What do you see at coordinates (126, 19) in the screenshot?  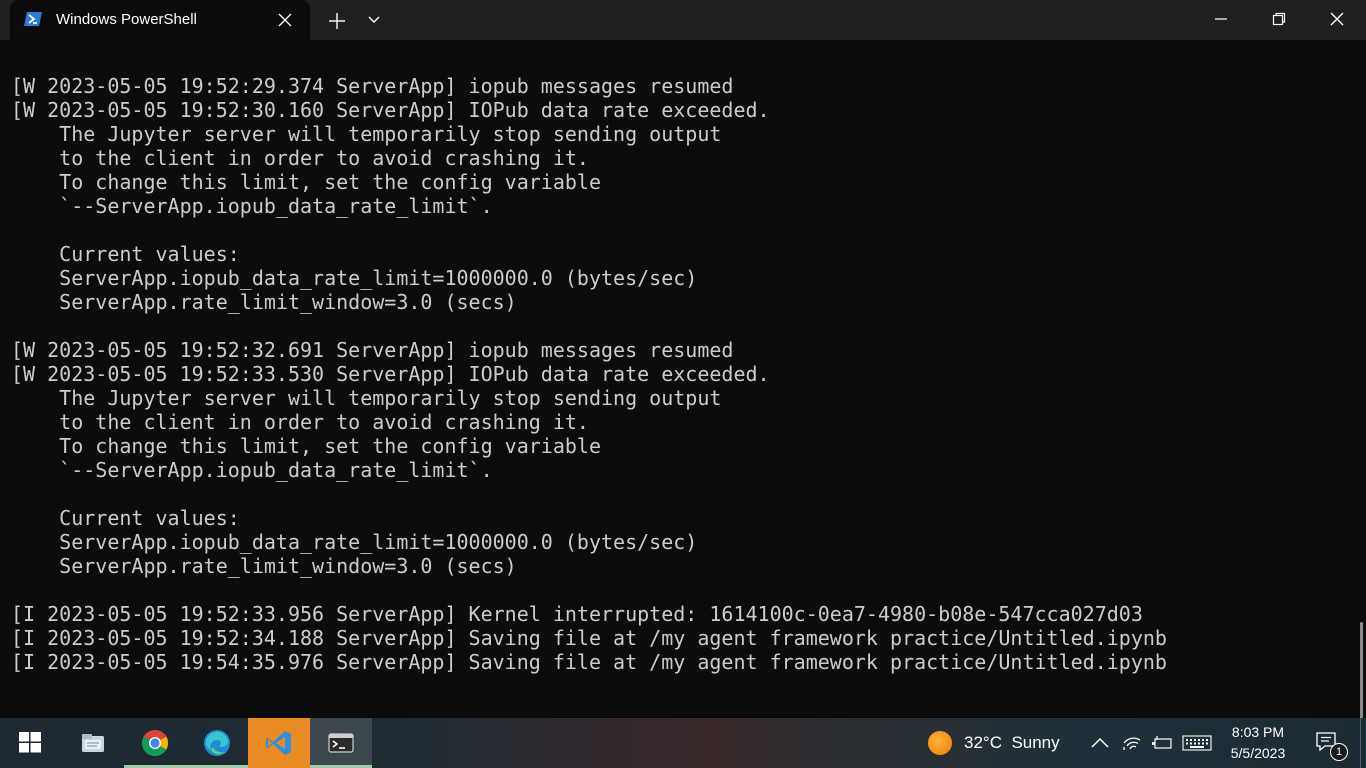 I see `tab-title: Windows PowerShell` at bounding box center [126, 19].